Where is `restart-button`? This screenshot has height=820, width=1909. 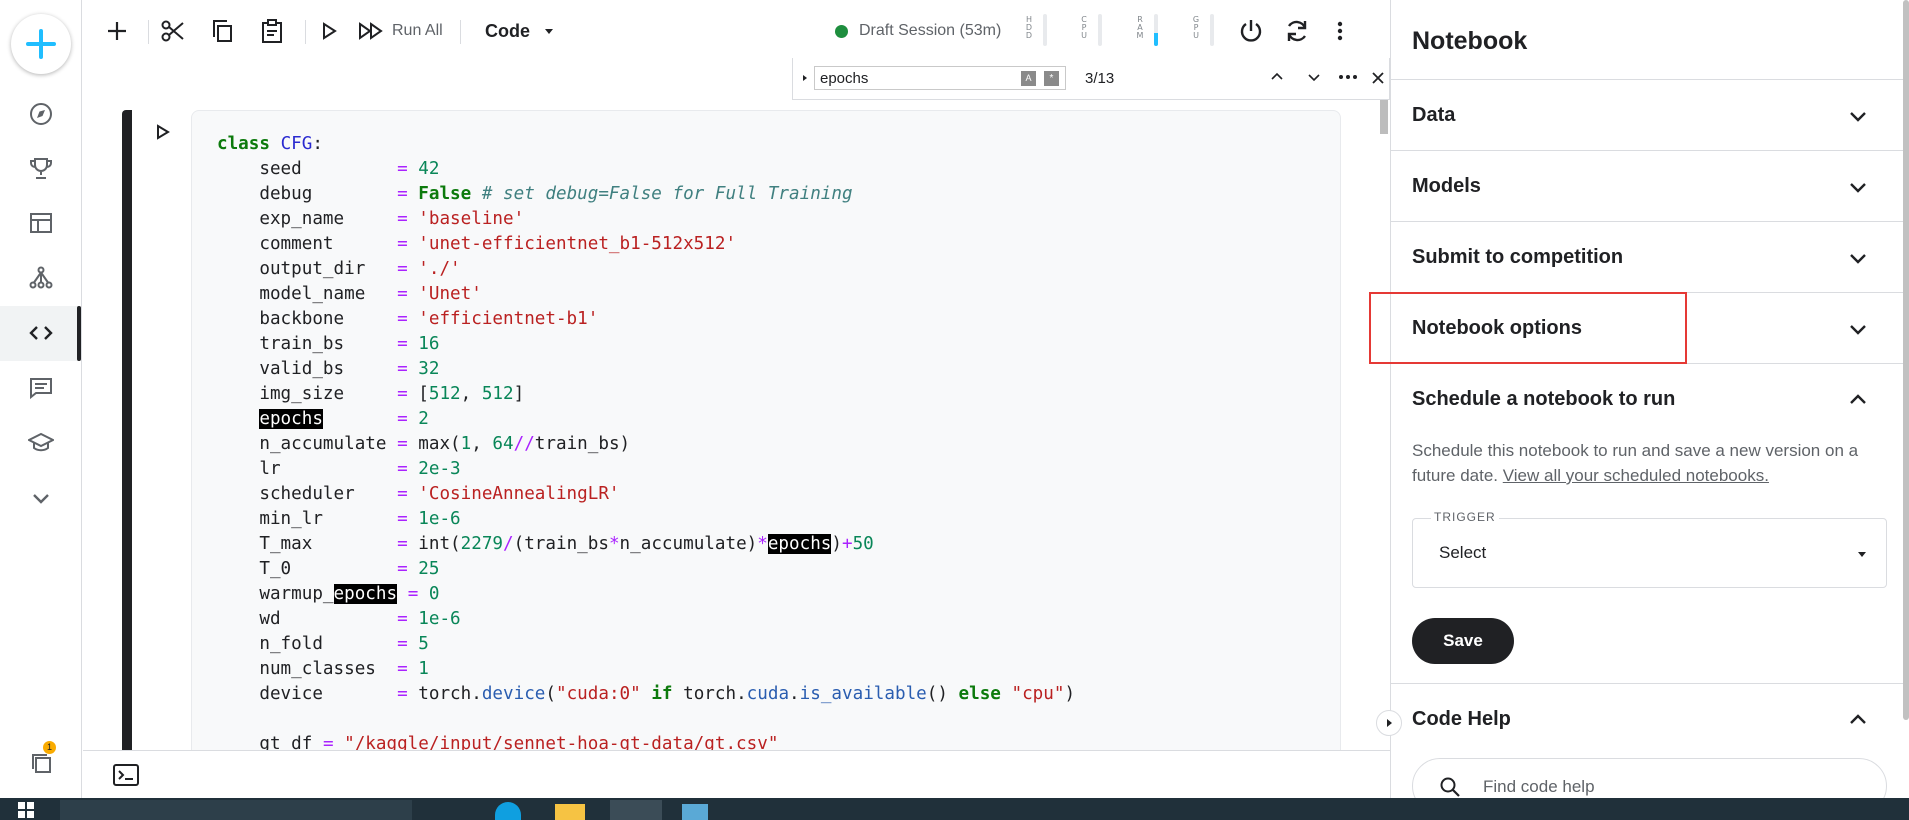 restart-button is located at coordinates (1297, 31).